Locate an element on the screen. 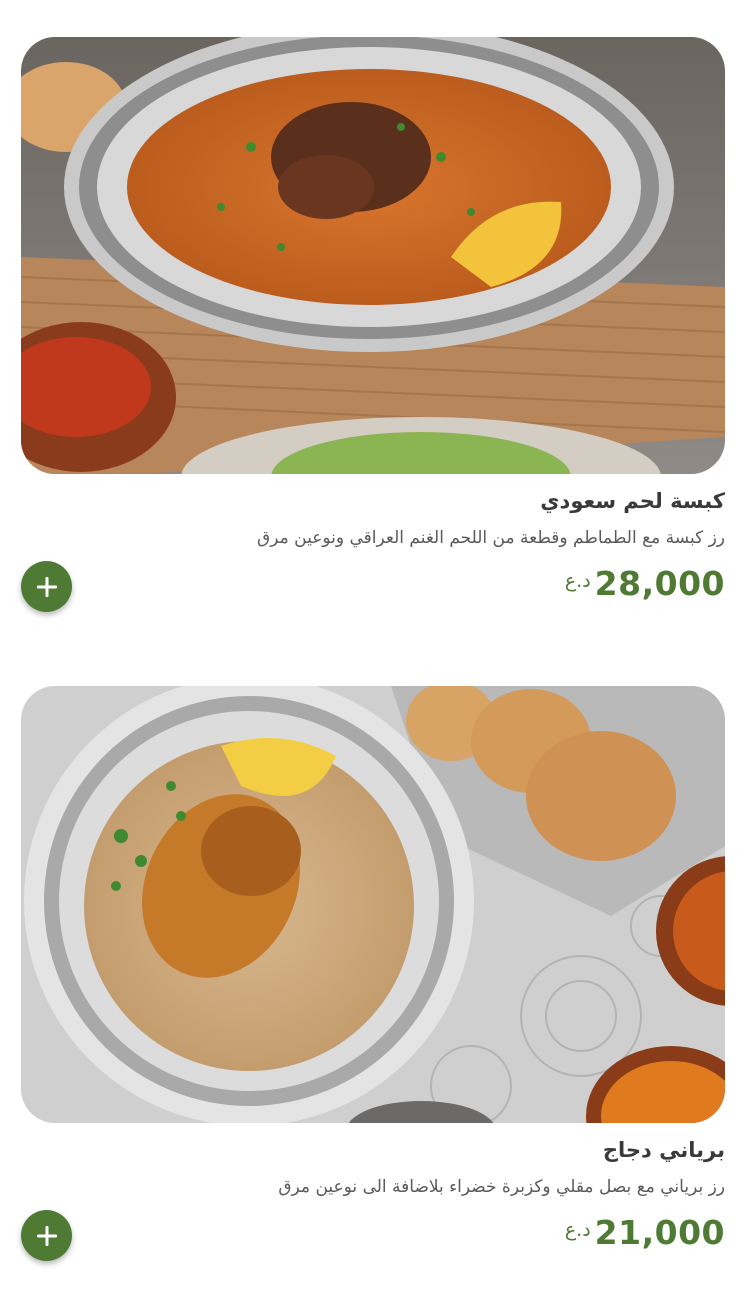 The image size is (745, 1298). dish-title: كبسة لحم سعودي is located at coordinates (632, 501).